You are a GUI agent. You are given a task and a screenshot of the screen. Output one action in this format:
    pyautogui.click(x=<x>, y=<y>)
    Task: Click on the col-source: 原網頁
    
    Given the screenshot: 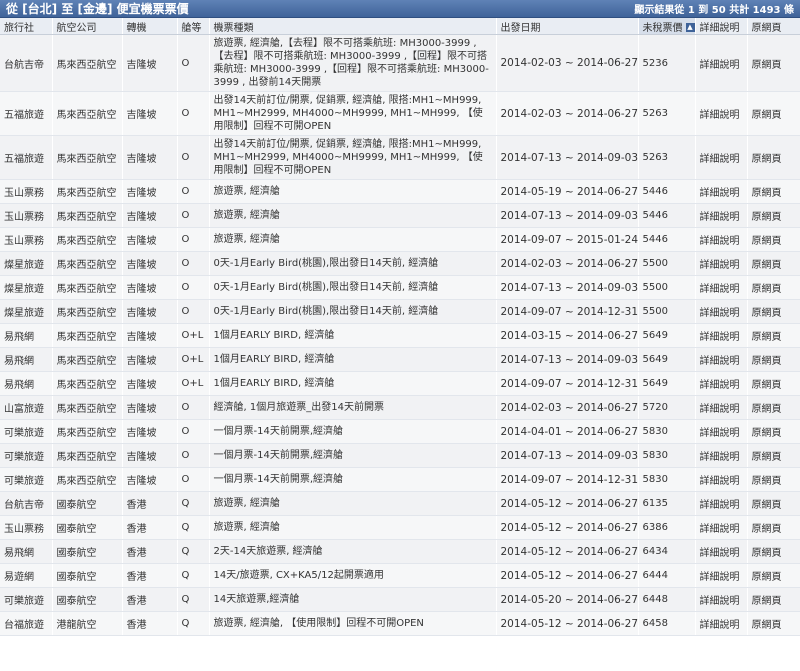 What is the action you would take?
    pyautogui.click(x=773, y=26)
    